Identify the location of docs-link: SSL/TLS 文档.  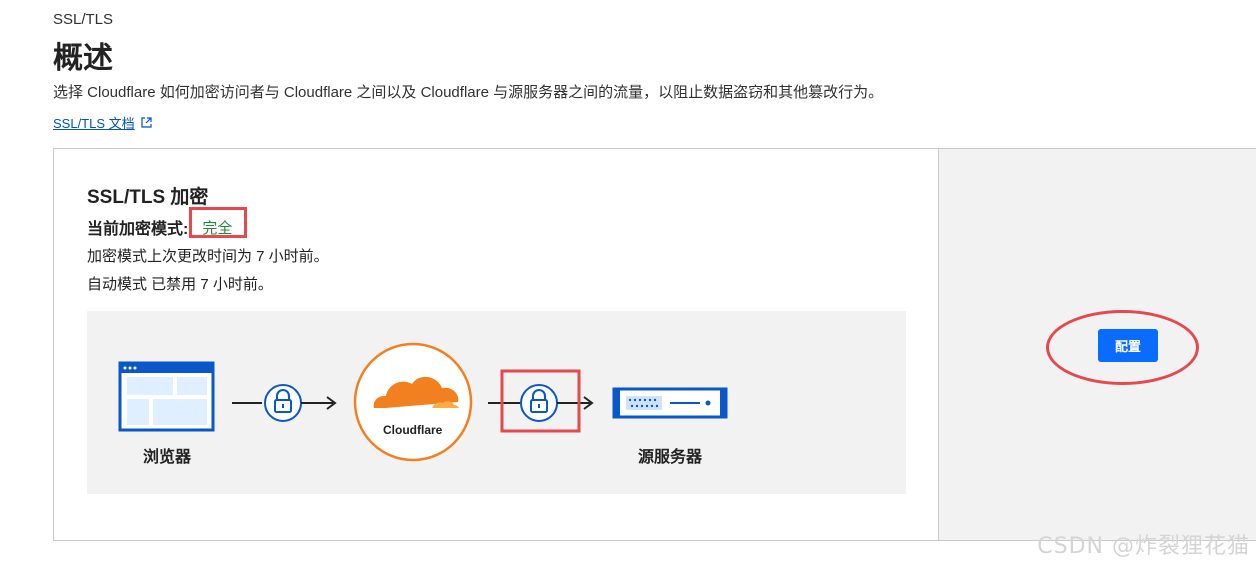
(102, 122).